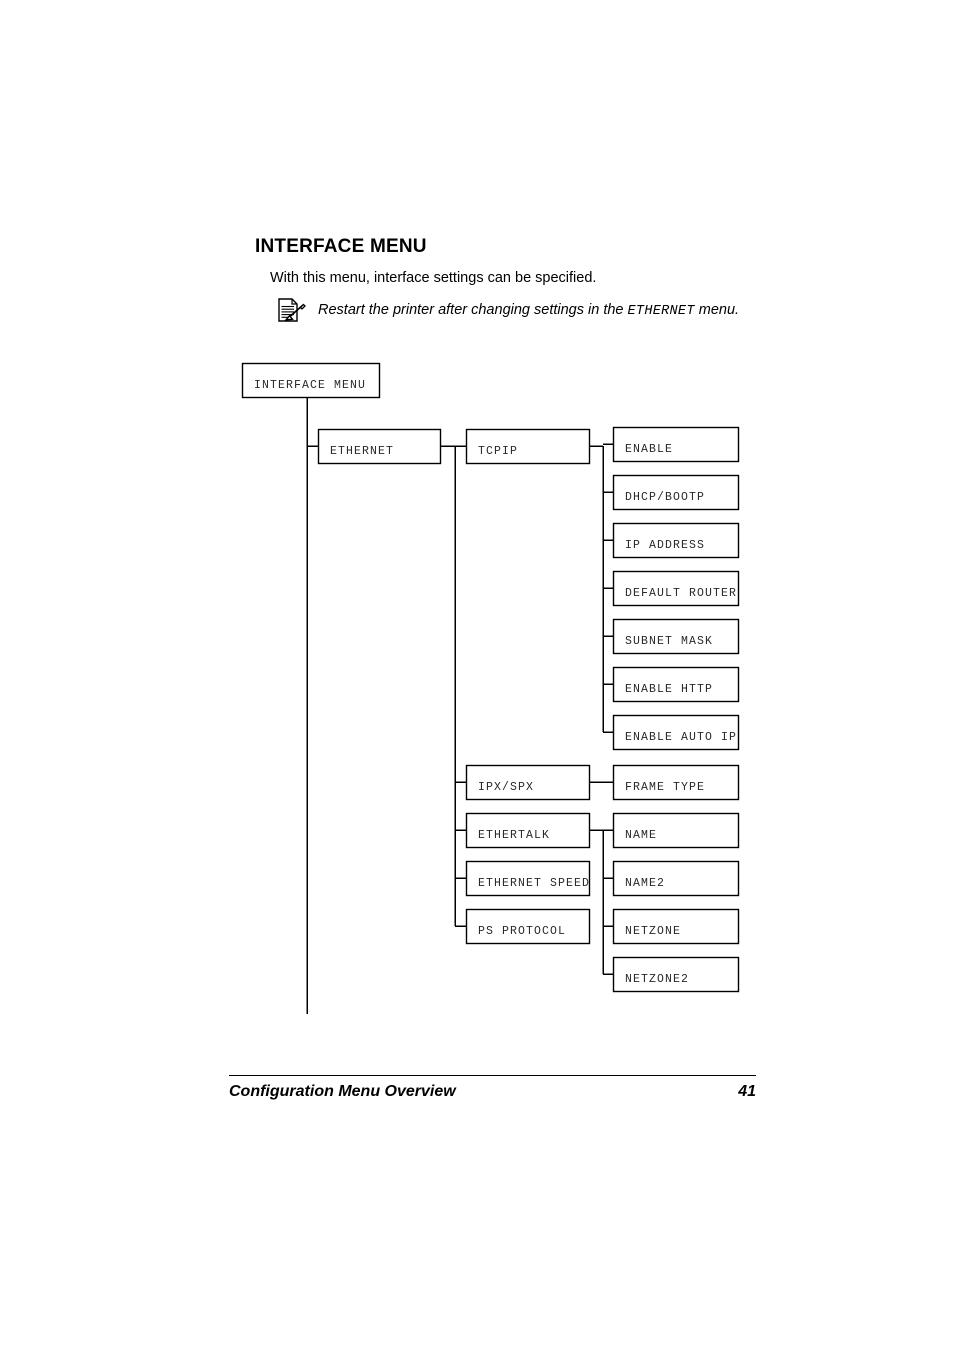 This screenshot has width=954, height=1351. I want to click on menu-node-enable: ENABLE, so click(676, 444).